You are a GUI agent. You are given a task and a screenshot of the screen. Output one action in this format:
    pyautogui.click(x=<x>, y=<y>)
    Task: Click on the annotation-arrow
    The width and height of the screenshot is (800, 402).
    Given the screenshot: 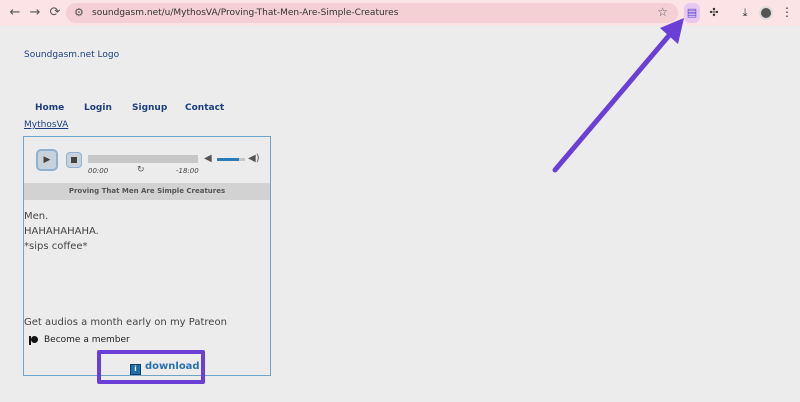 What is the action you would take?
    pyautogui.click(x=618, y=95)
    